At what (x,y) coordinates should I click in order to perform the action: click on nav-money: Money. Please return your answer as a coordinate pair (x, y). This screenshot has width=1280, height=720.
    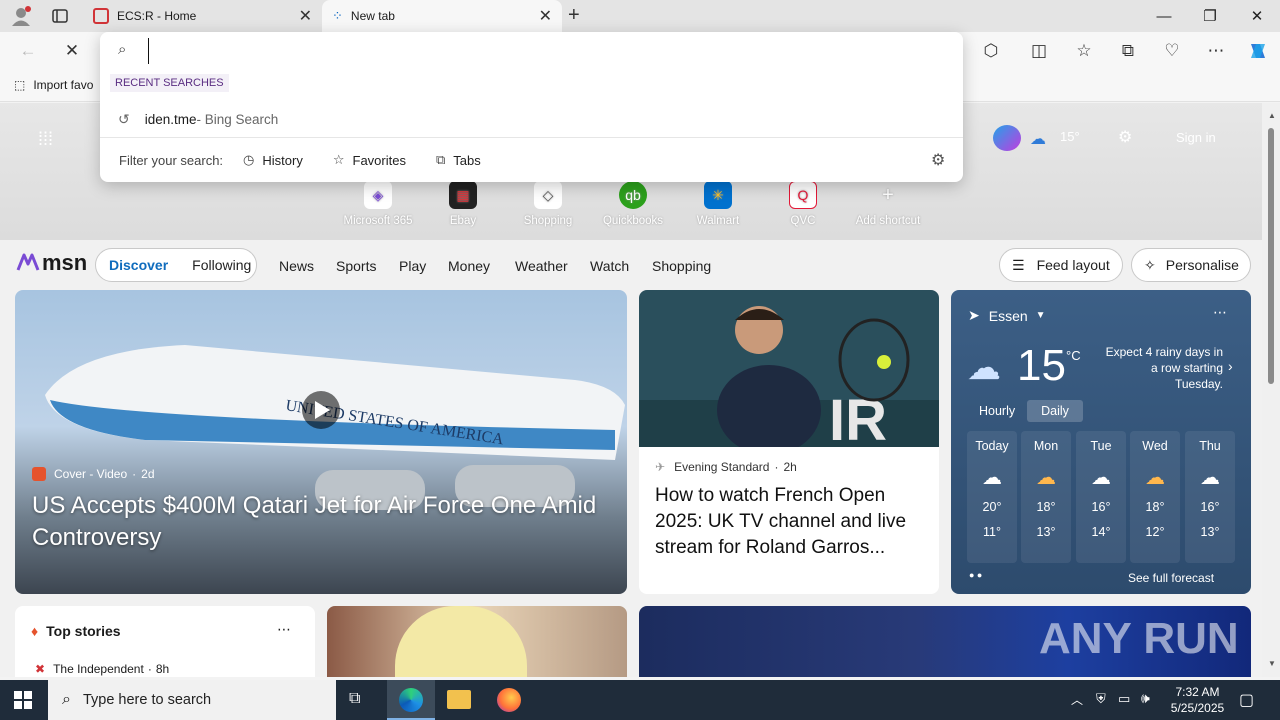
    Looking at the image, I should click on (469, 266).